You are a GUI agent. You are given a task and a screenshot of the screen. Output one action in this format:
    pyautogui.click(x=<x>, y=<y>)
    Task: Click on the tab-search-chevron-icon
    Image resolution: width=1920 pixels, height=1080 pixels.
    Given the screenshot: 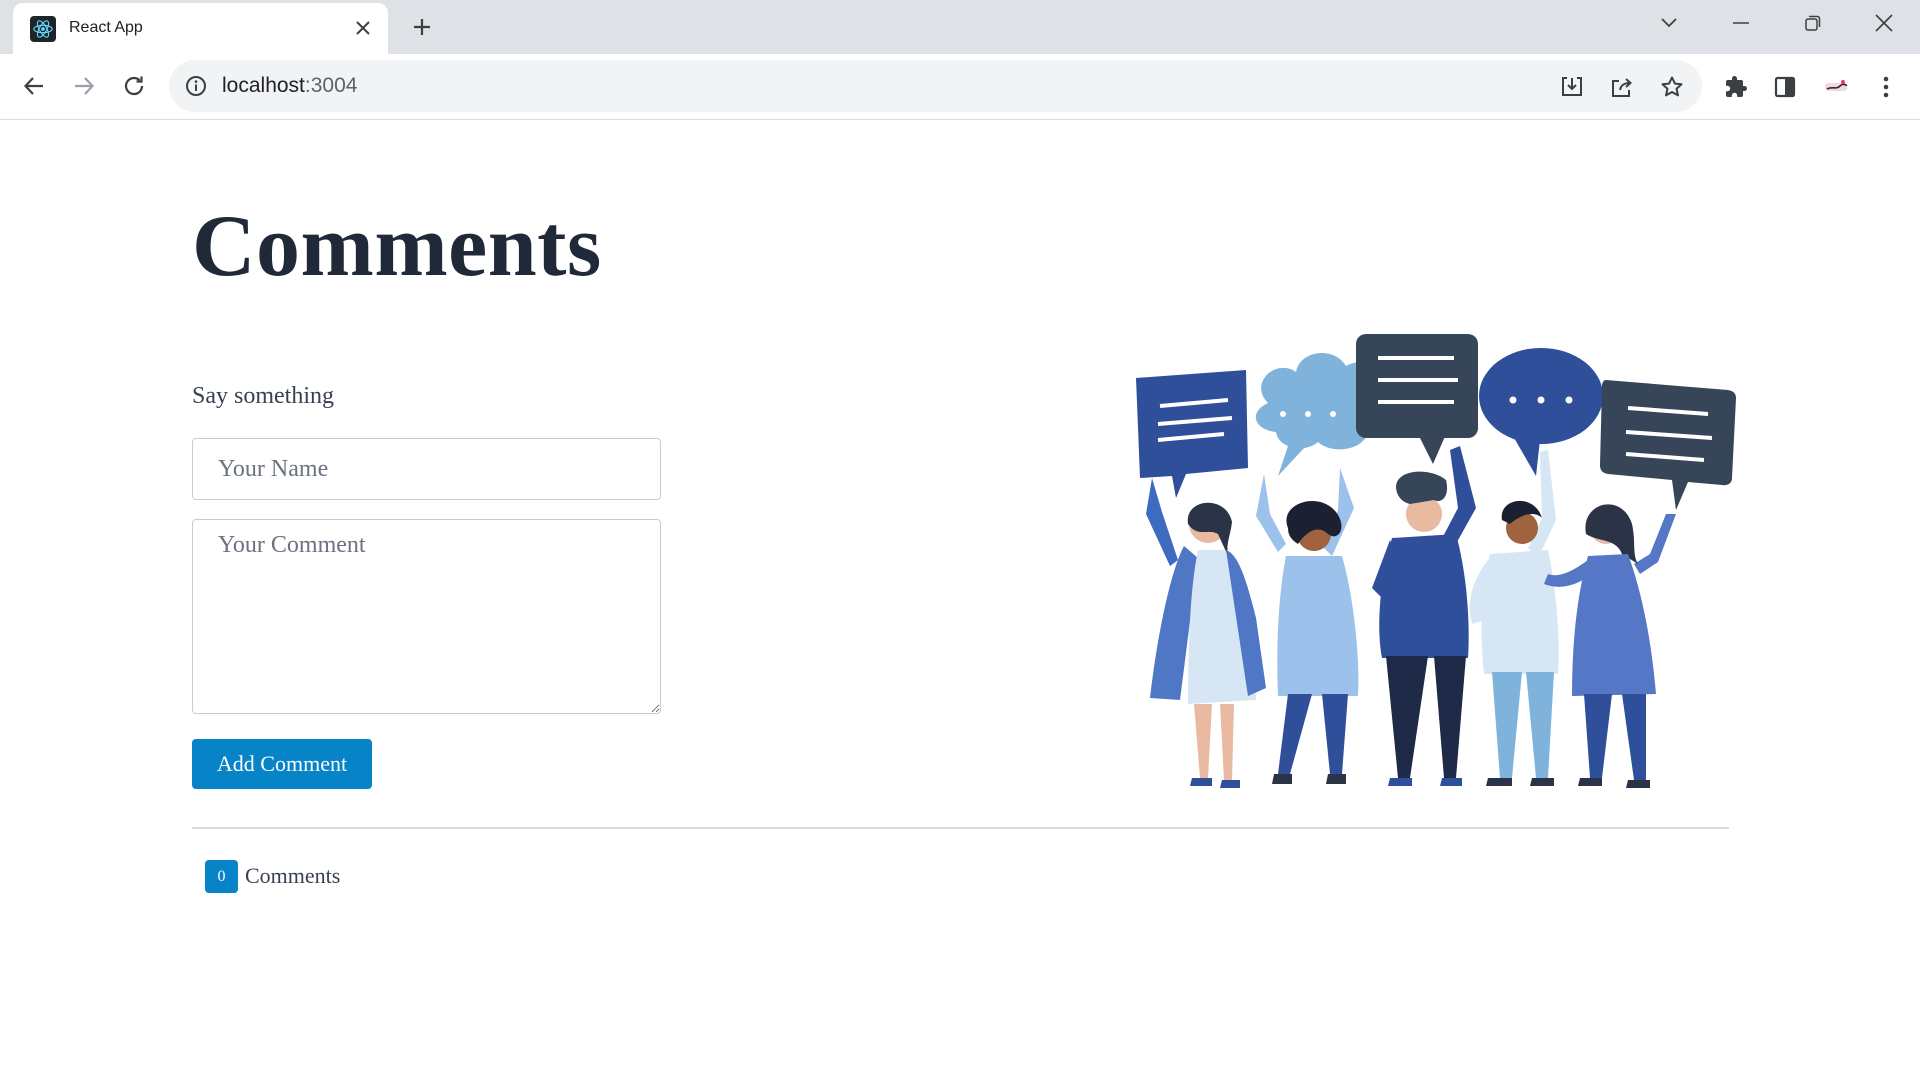 What is the action you would take?
    pyautogui.click(x=1669, y=23)
    